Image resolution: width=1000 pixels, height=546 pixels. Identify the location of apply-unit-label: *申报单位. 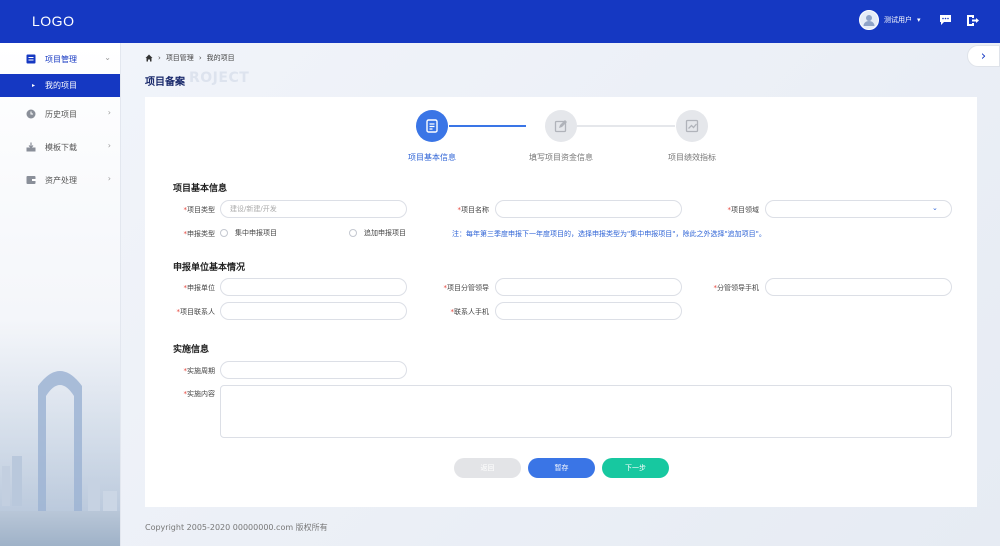
(199, 288).